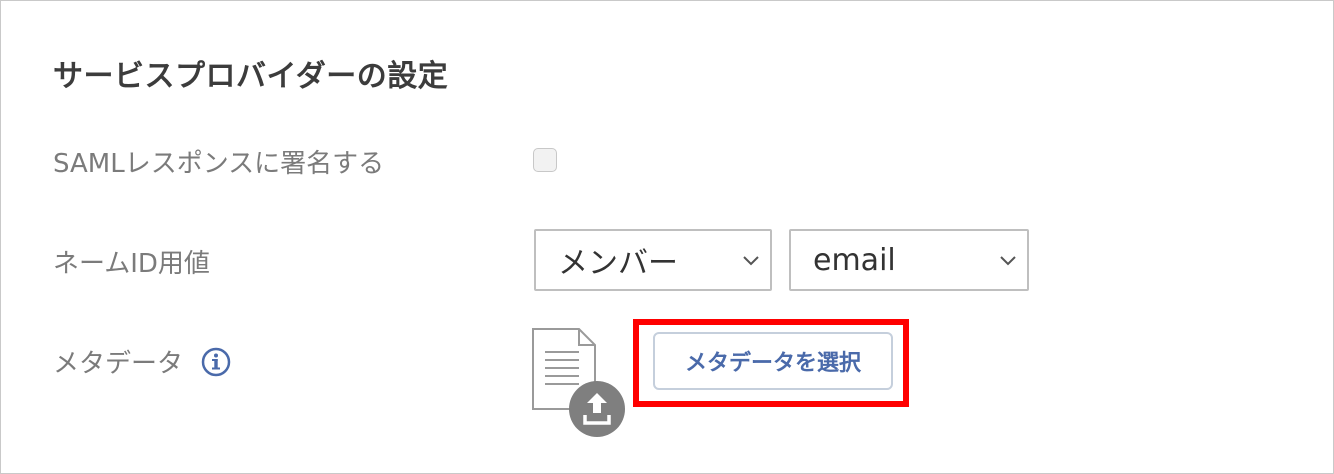 This screenshot has width=1334, height=474. What do you see at coordinates (251, 76) in the screenshot?
I see `section-title: サービスプロバイダーの設定` at bounding box center [251, 76].